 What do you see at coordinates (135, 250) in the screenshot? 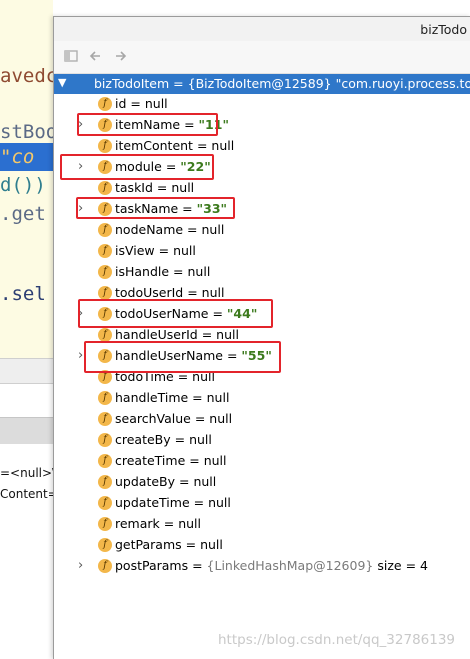
I see `field-name: isView` at bounding box center [135, 250].